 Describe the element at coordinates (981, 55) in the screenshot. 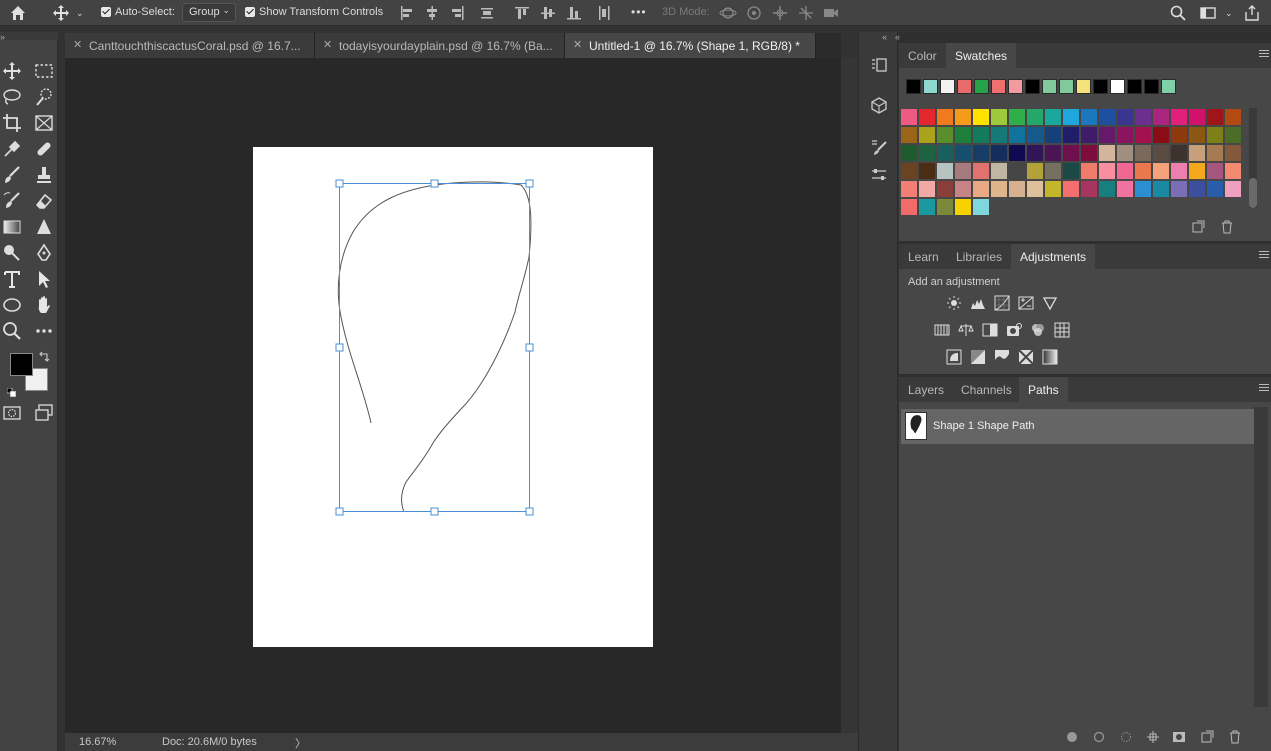

I see `tab-swatches: Swatches` at that location.